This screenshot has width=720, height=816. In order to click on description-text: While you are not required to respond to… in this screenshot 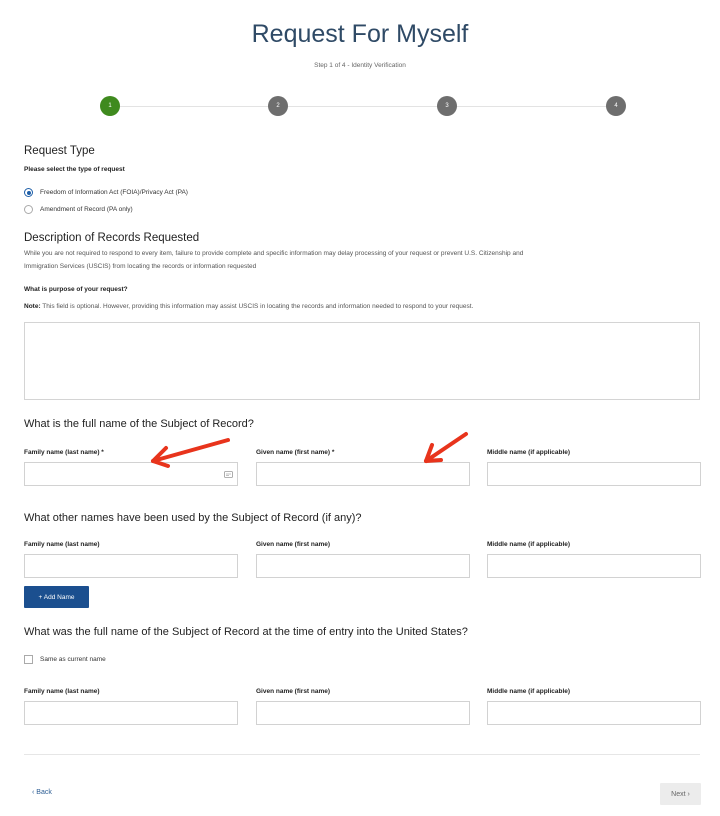, I will do `click(362, 260)`.